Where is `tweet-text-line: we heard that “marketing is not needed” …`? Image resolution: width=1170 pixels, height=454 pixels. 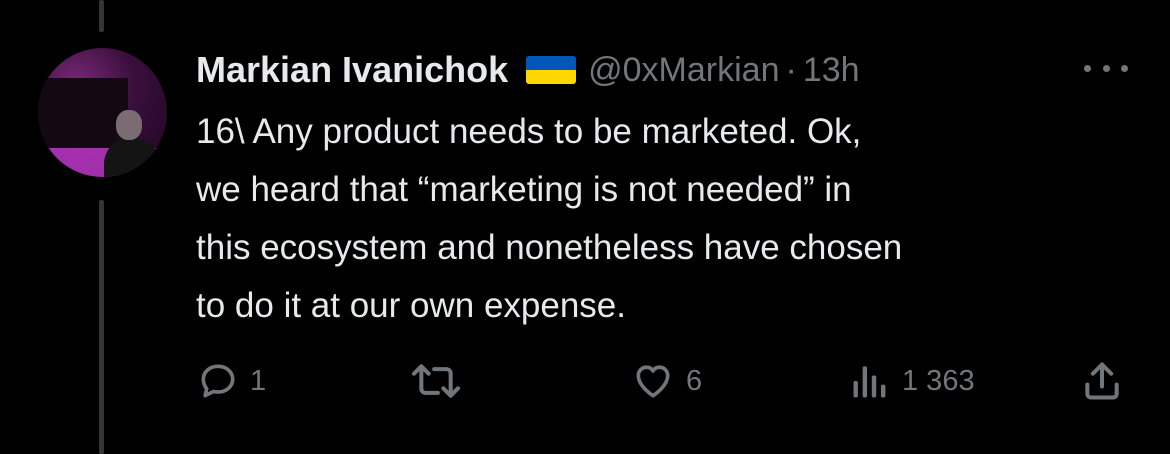
tweet-text-line: we heard that “marketing is not needed” … is located at coordinates (524, 189).